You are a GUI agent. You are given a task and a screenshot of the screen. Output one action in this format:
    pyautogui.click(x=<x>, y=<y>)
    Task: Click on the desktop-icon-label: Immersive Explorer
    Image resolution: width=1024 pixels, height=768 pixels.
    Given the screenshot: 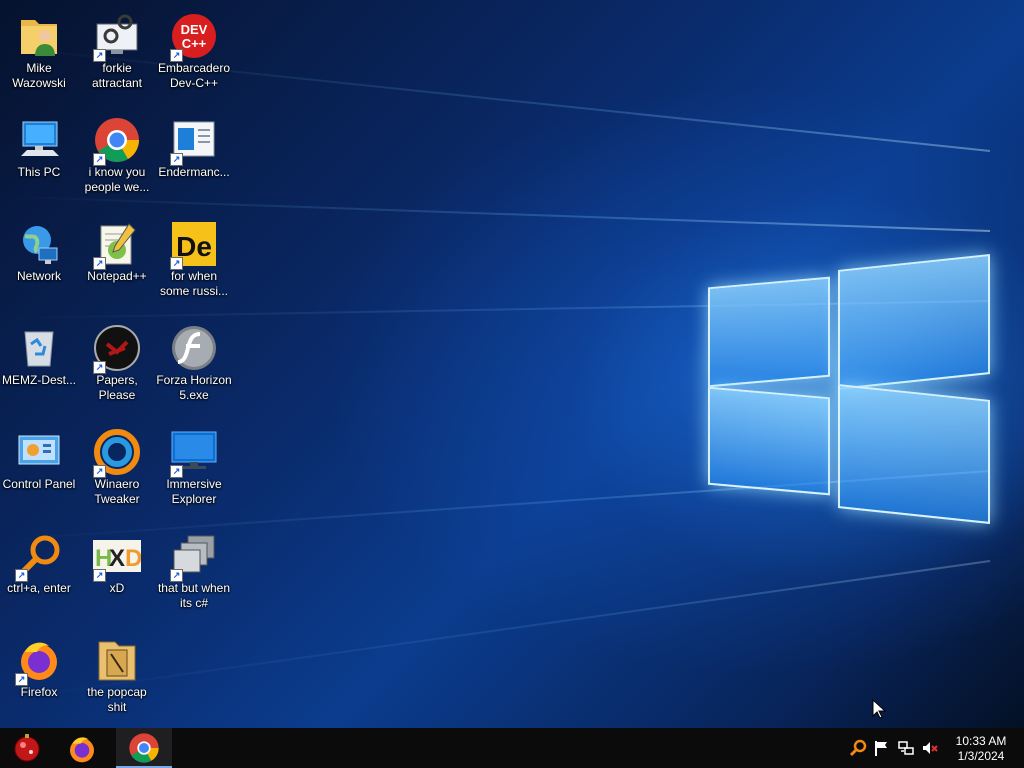 What is the action you would take?
    pyautogui.click(x=194, y=491)
    